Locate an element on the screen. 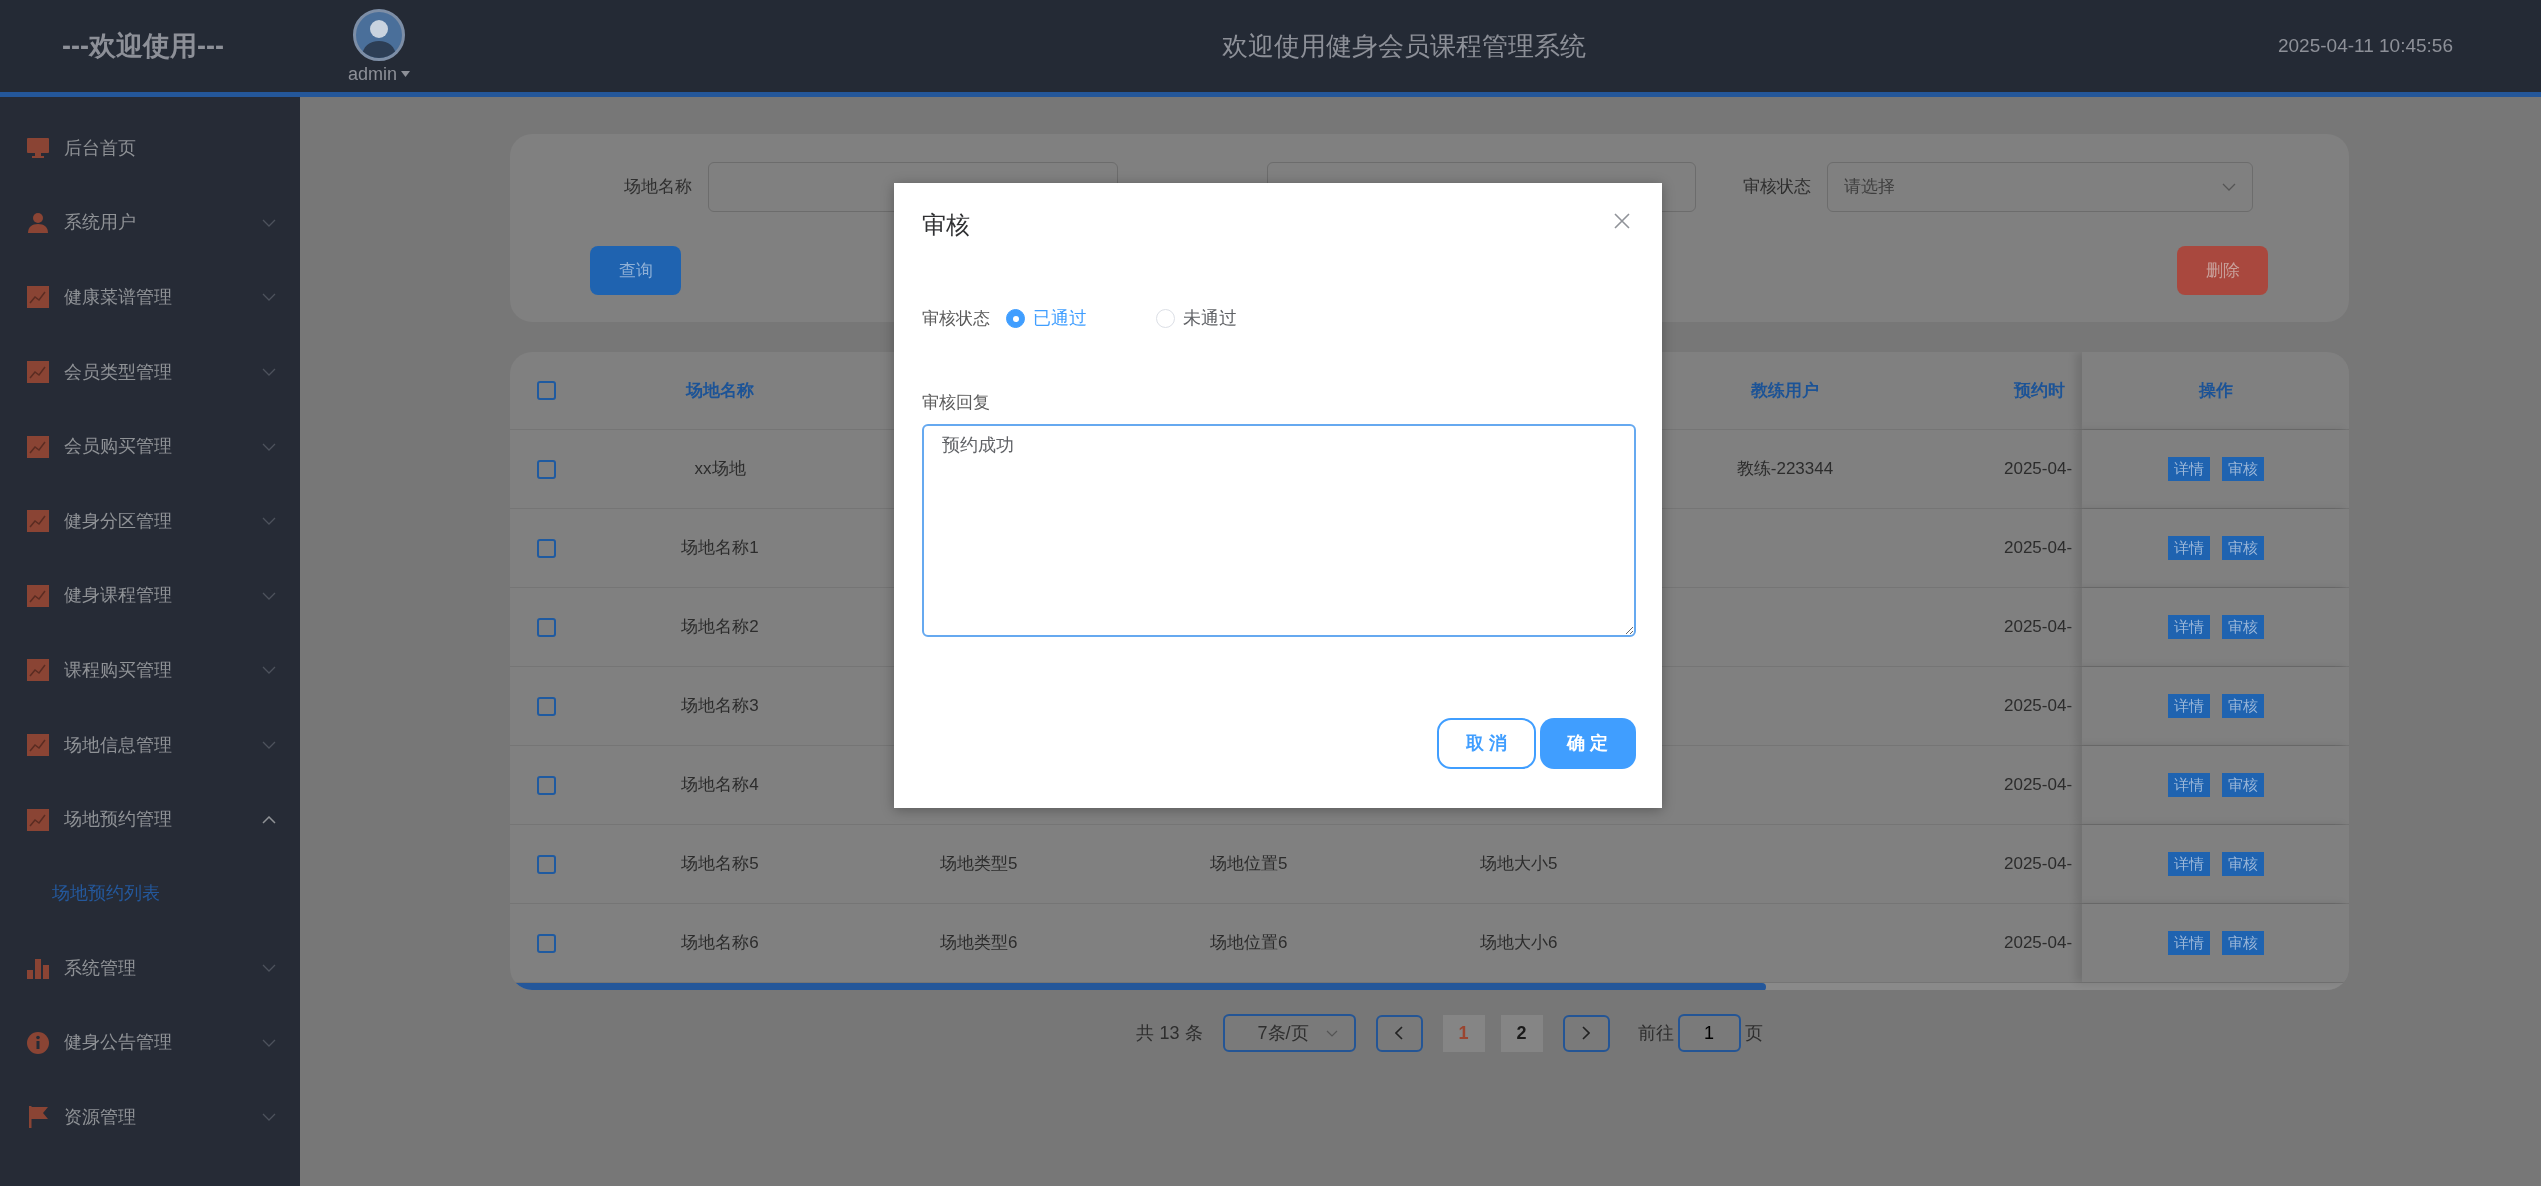 The width and height of the screenshot is (2541, 1186). info-icon is located at coordinates (38, 1042).